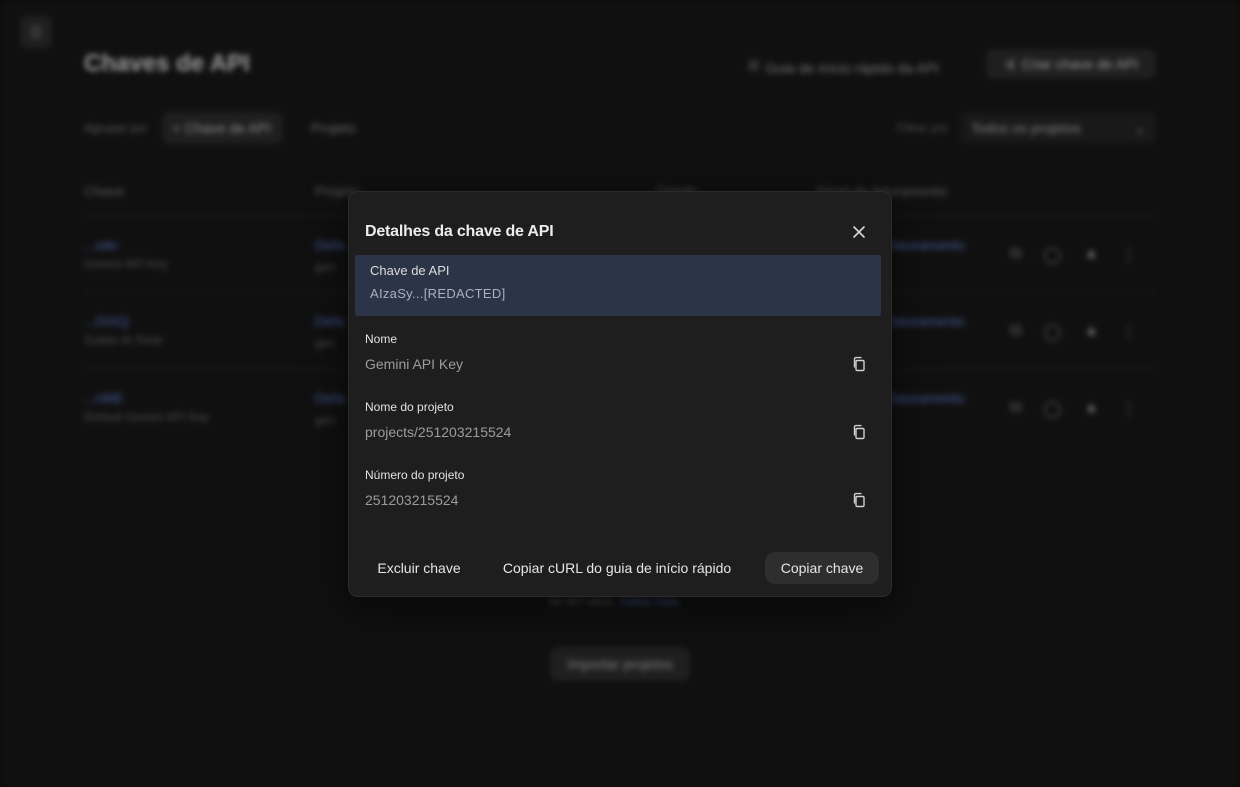 The height and width of the screenshot is (787, 1240). Describe the element at coordinates (410, 270) in the screenshot. I see `api-key-label: Chave de API` at that location.